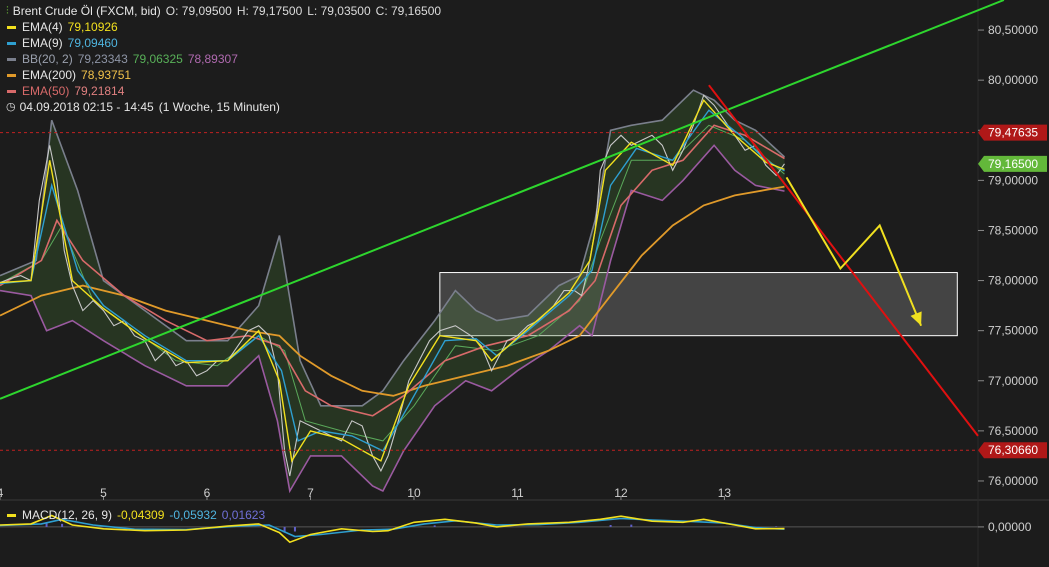 Image resolution: width=1049 pixels, height=567 pixels. I want to click on price-tick-label: 78,50000, so click(1013, 230).